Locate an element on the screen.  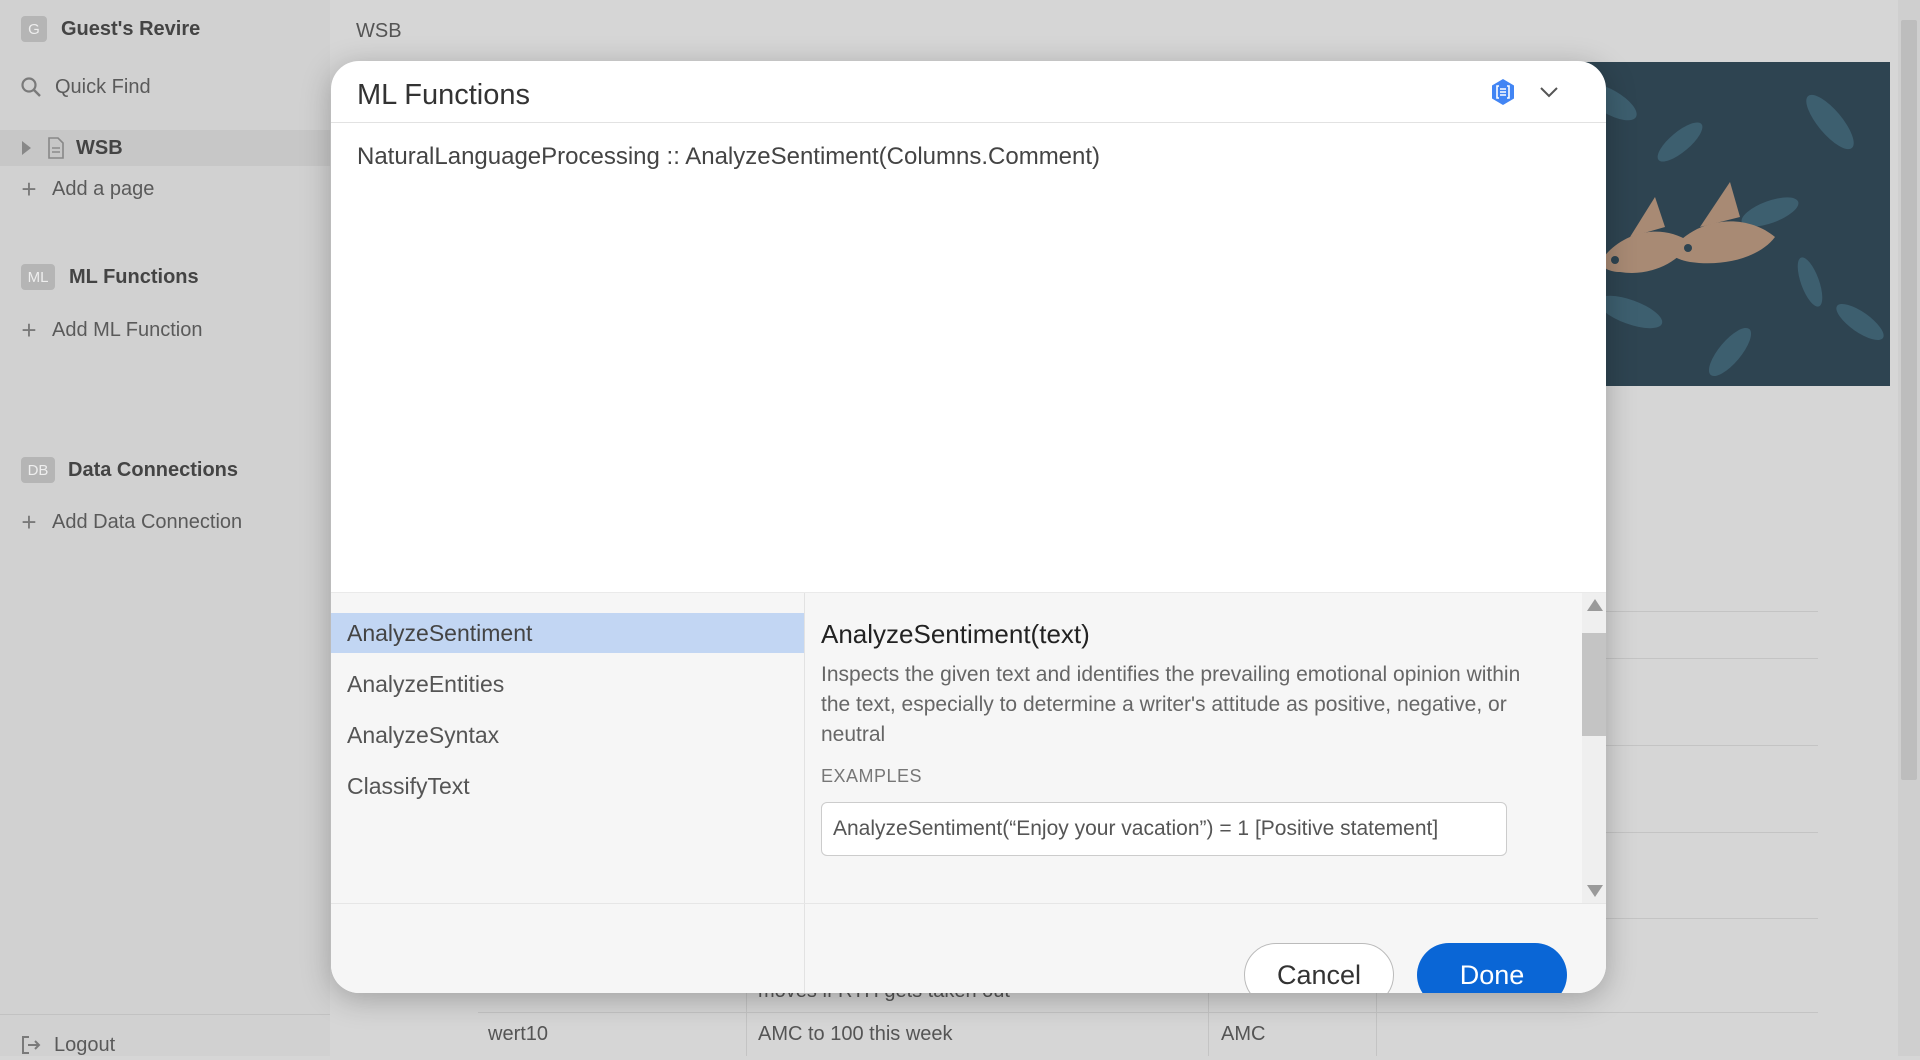
add-data-connection-label: Add Data Connection is located at coordinates (147, 521).